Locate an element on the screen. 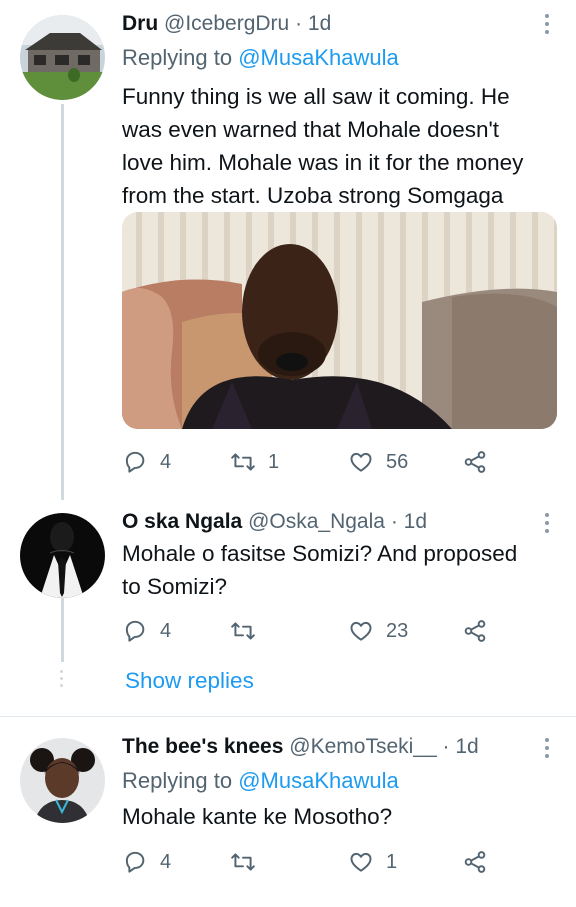 Image resolution: width=576 pixels, height=907 pixels. tweet-header: Dru @IcebergDru · 1d is located at coordinates (226, 24).